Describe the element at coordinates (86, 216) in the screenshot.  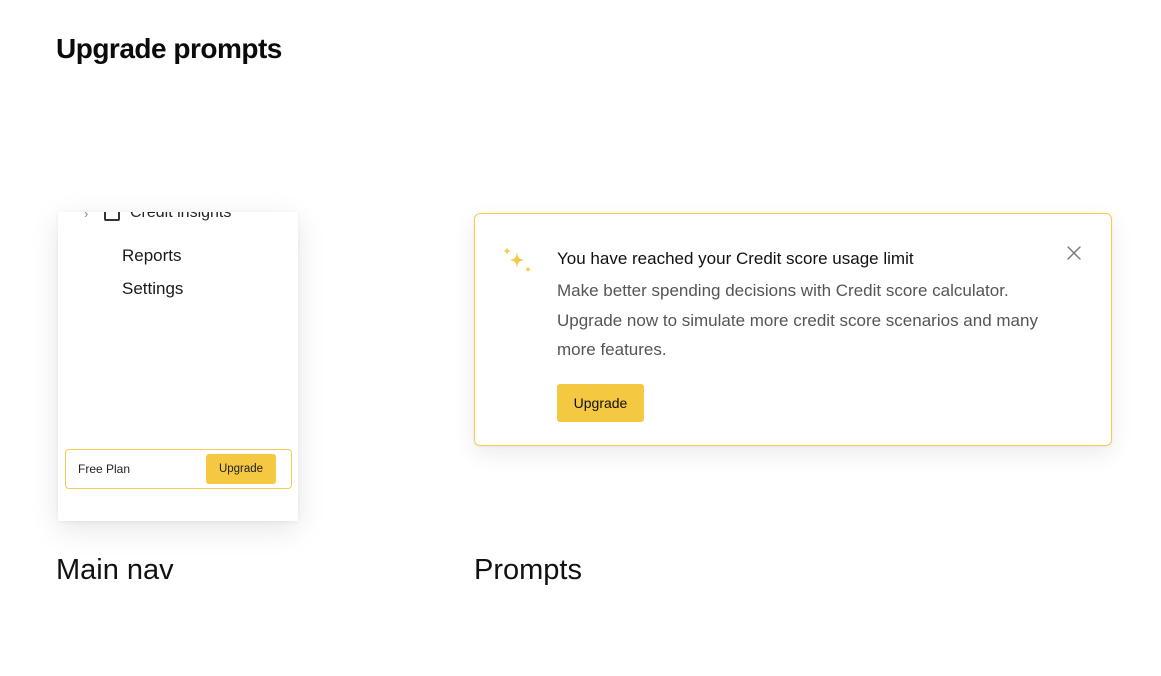
I see `chevron-right-icon: ›` at that location.